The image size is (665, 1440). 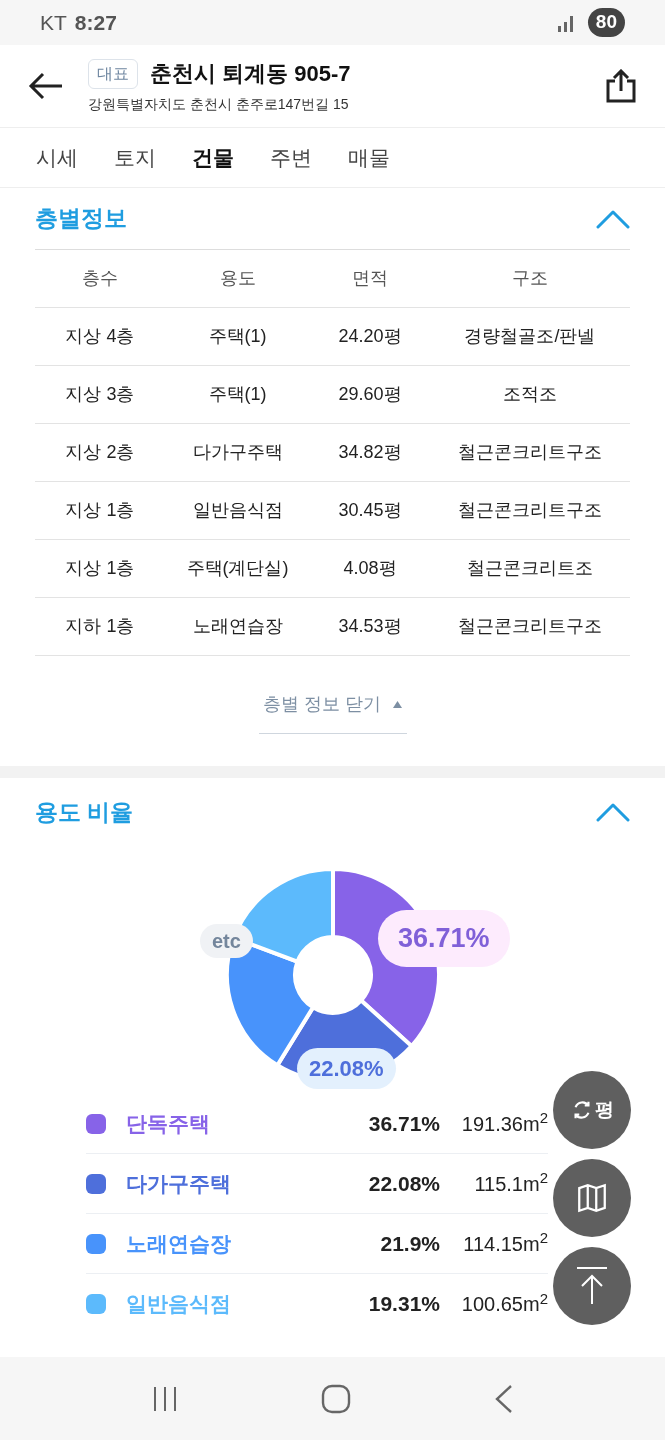 I want to click on table-cell-text: 24.20평, so click(x=370, y=336).